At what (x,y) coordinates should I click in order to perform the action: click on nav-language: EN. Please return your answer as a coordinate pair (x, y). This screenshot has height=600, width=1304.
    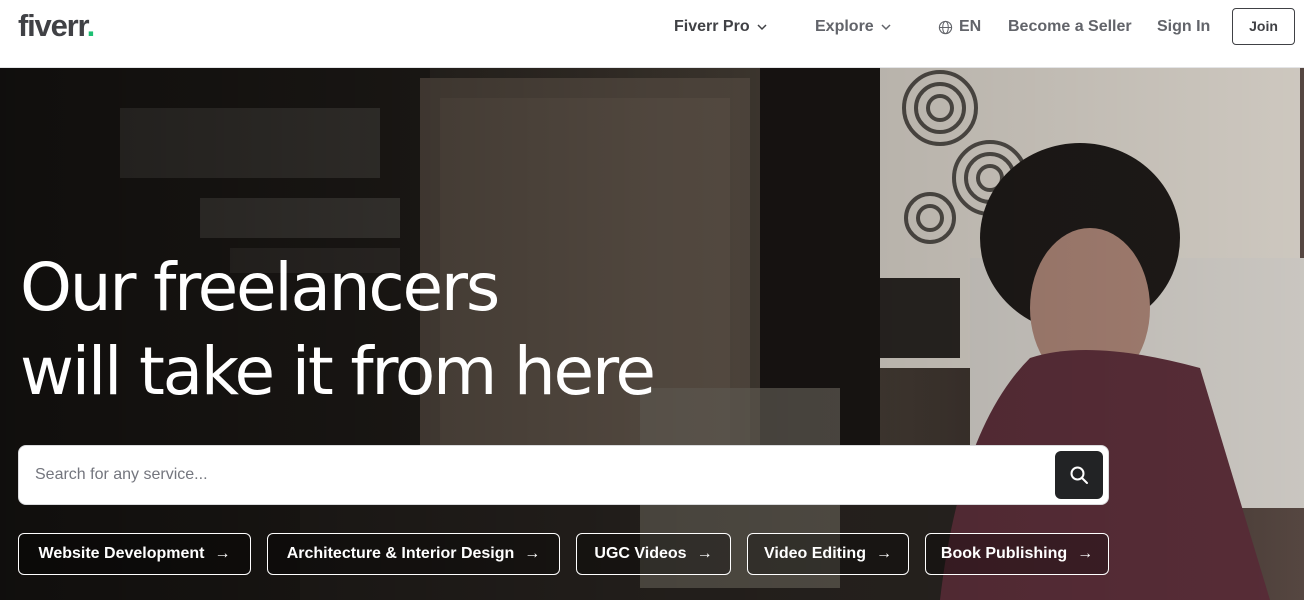
    Looking at the image, I should click on (959, 27).